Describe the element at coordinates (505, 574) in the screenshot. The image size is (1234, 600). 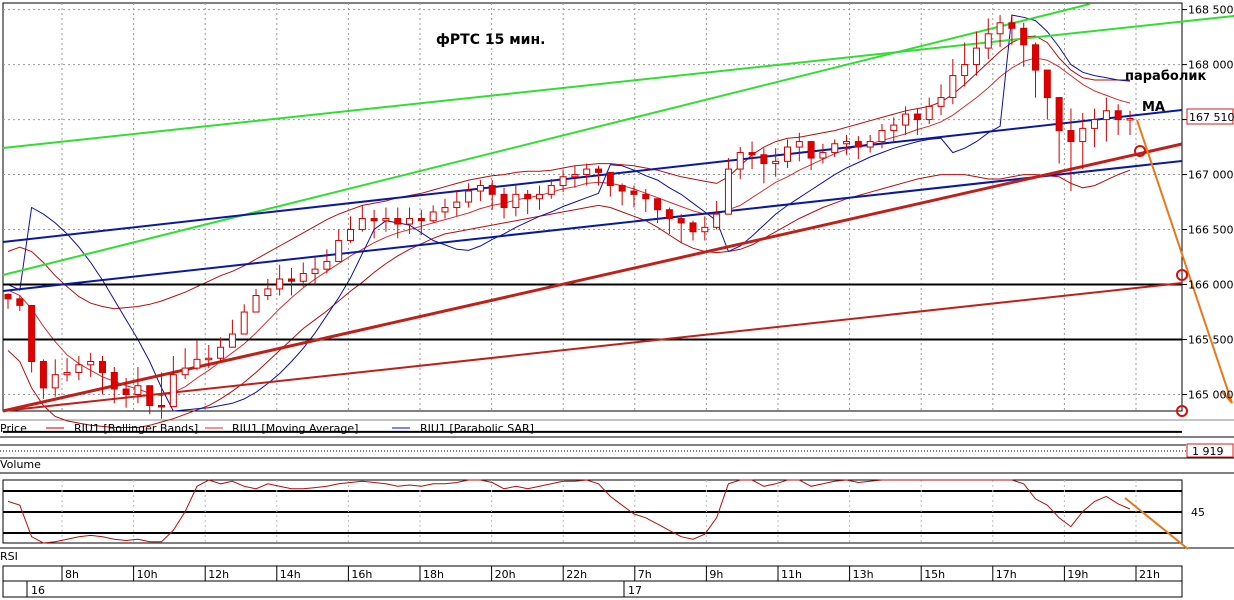
I see `time-tick-label: 20h` at that location.